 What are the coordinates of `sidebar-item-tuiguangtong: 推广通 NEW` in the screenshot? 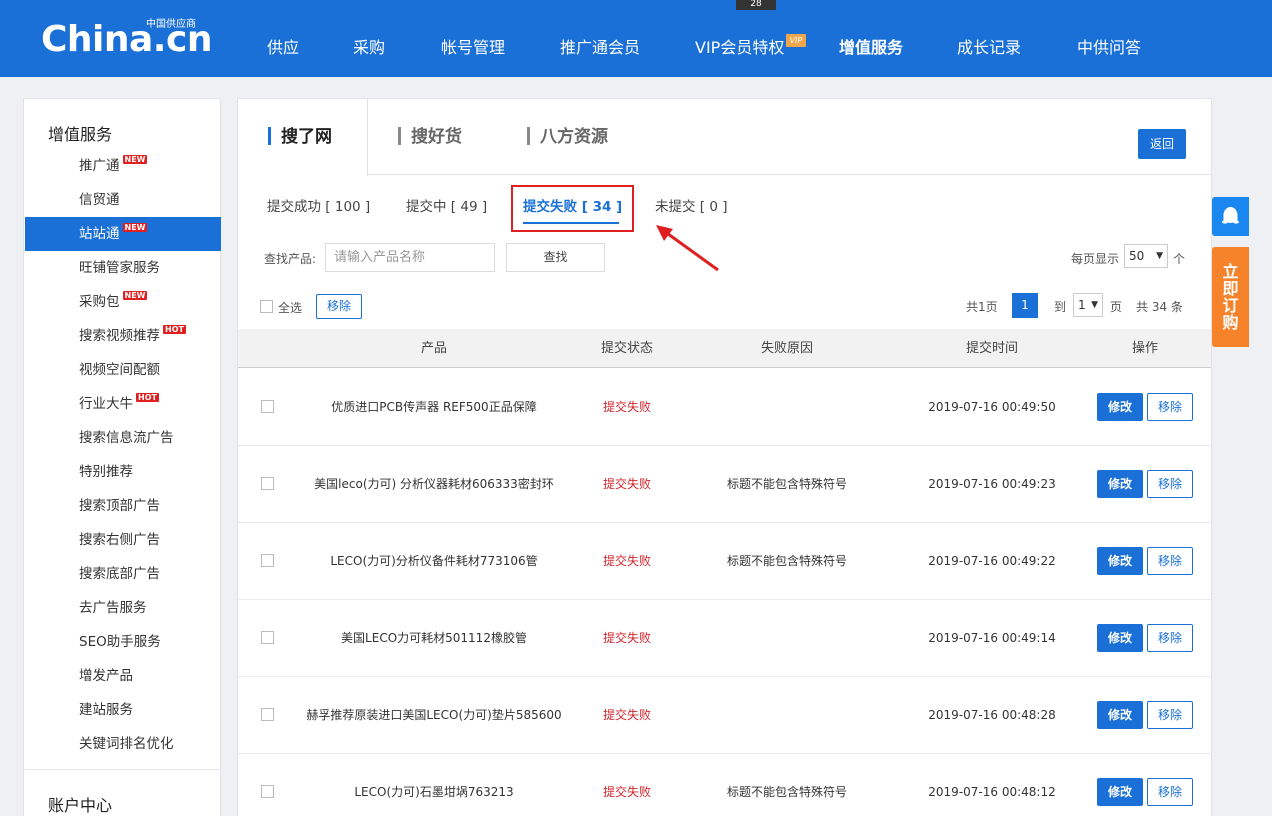 It's located at (123, 166).